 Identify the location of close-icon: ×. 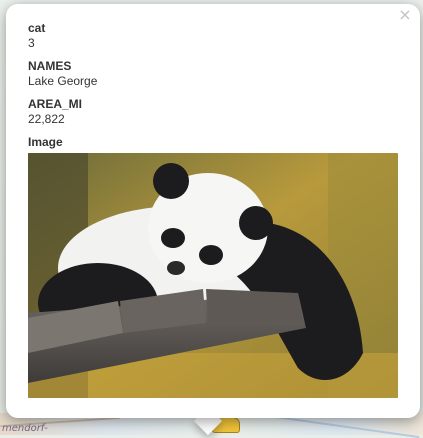
(405, 15).